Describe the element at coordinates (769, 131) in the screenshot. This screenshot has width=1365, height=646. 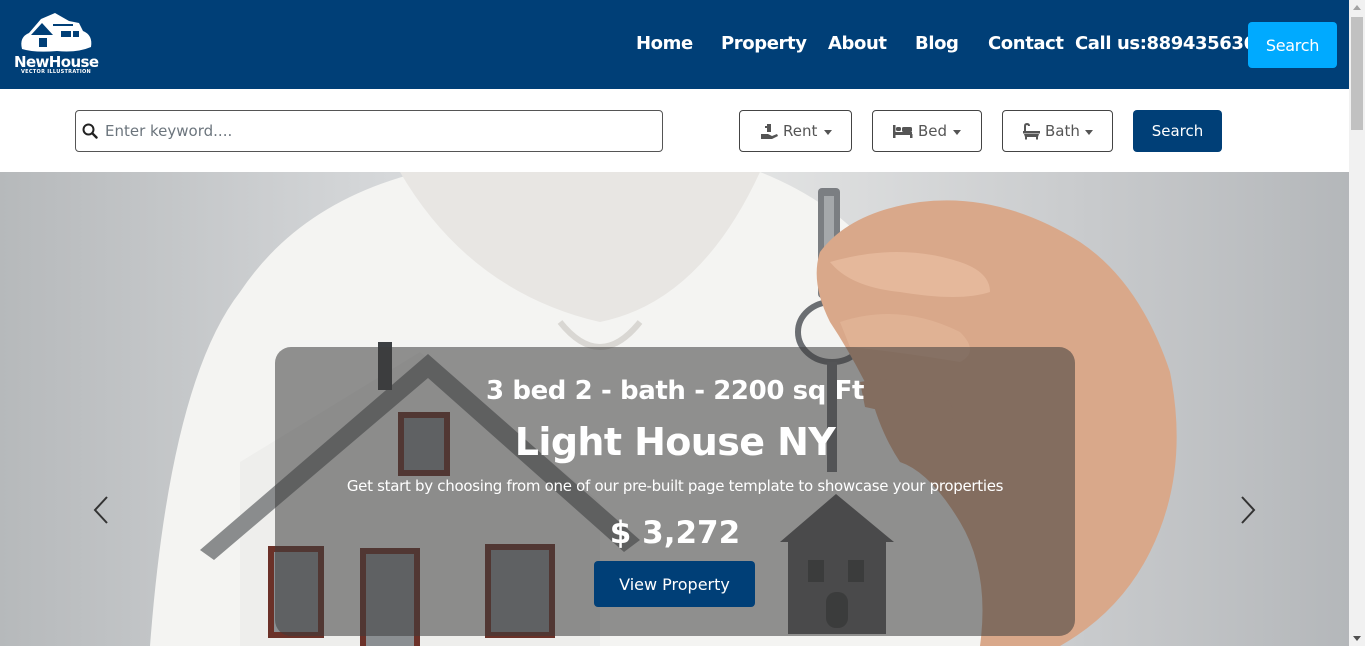
I see `hand-key-icon` at that location.